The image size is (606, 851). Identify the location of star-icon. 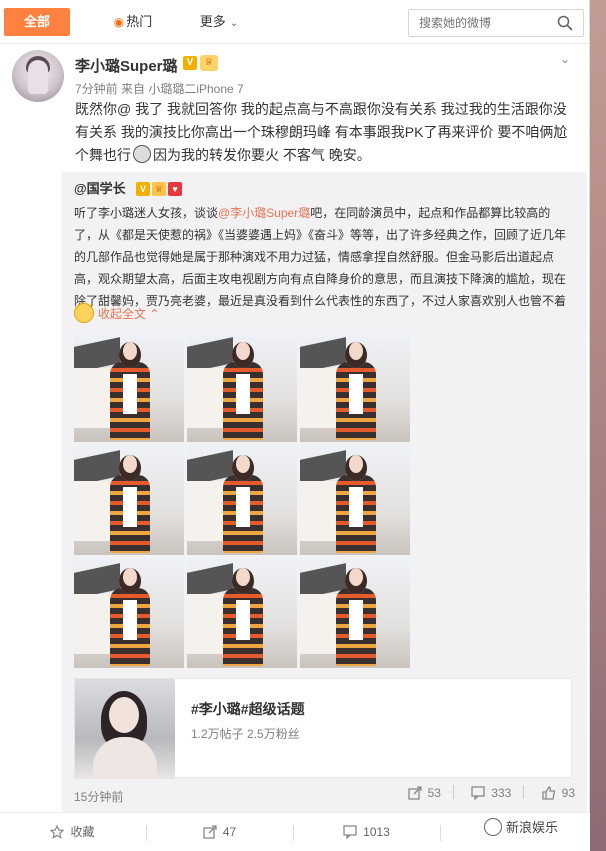
(57, 833).